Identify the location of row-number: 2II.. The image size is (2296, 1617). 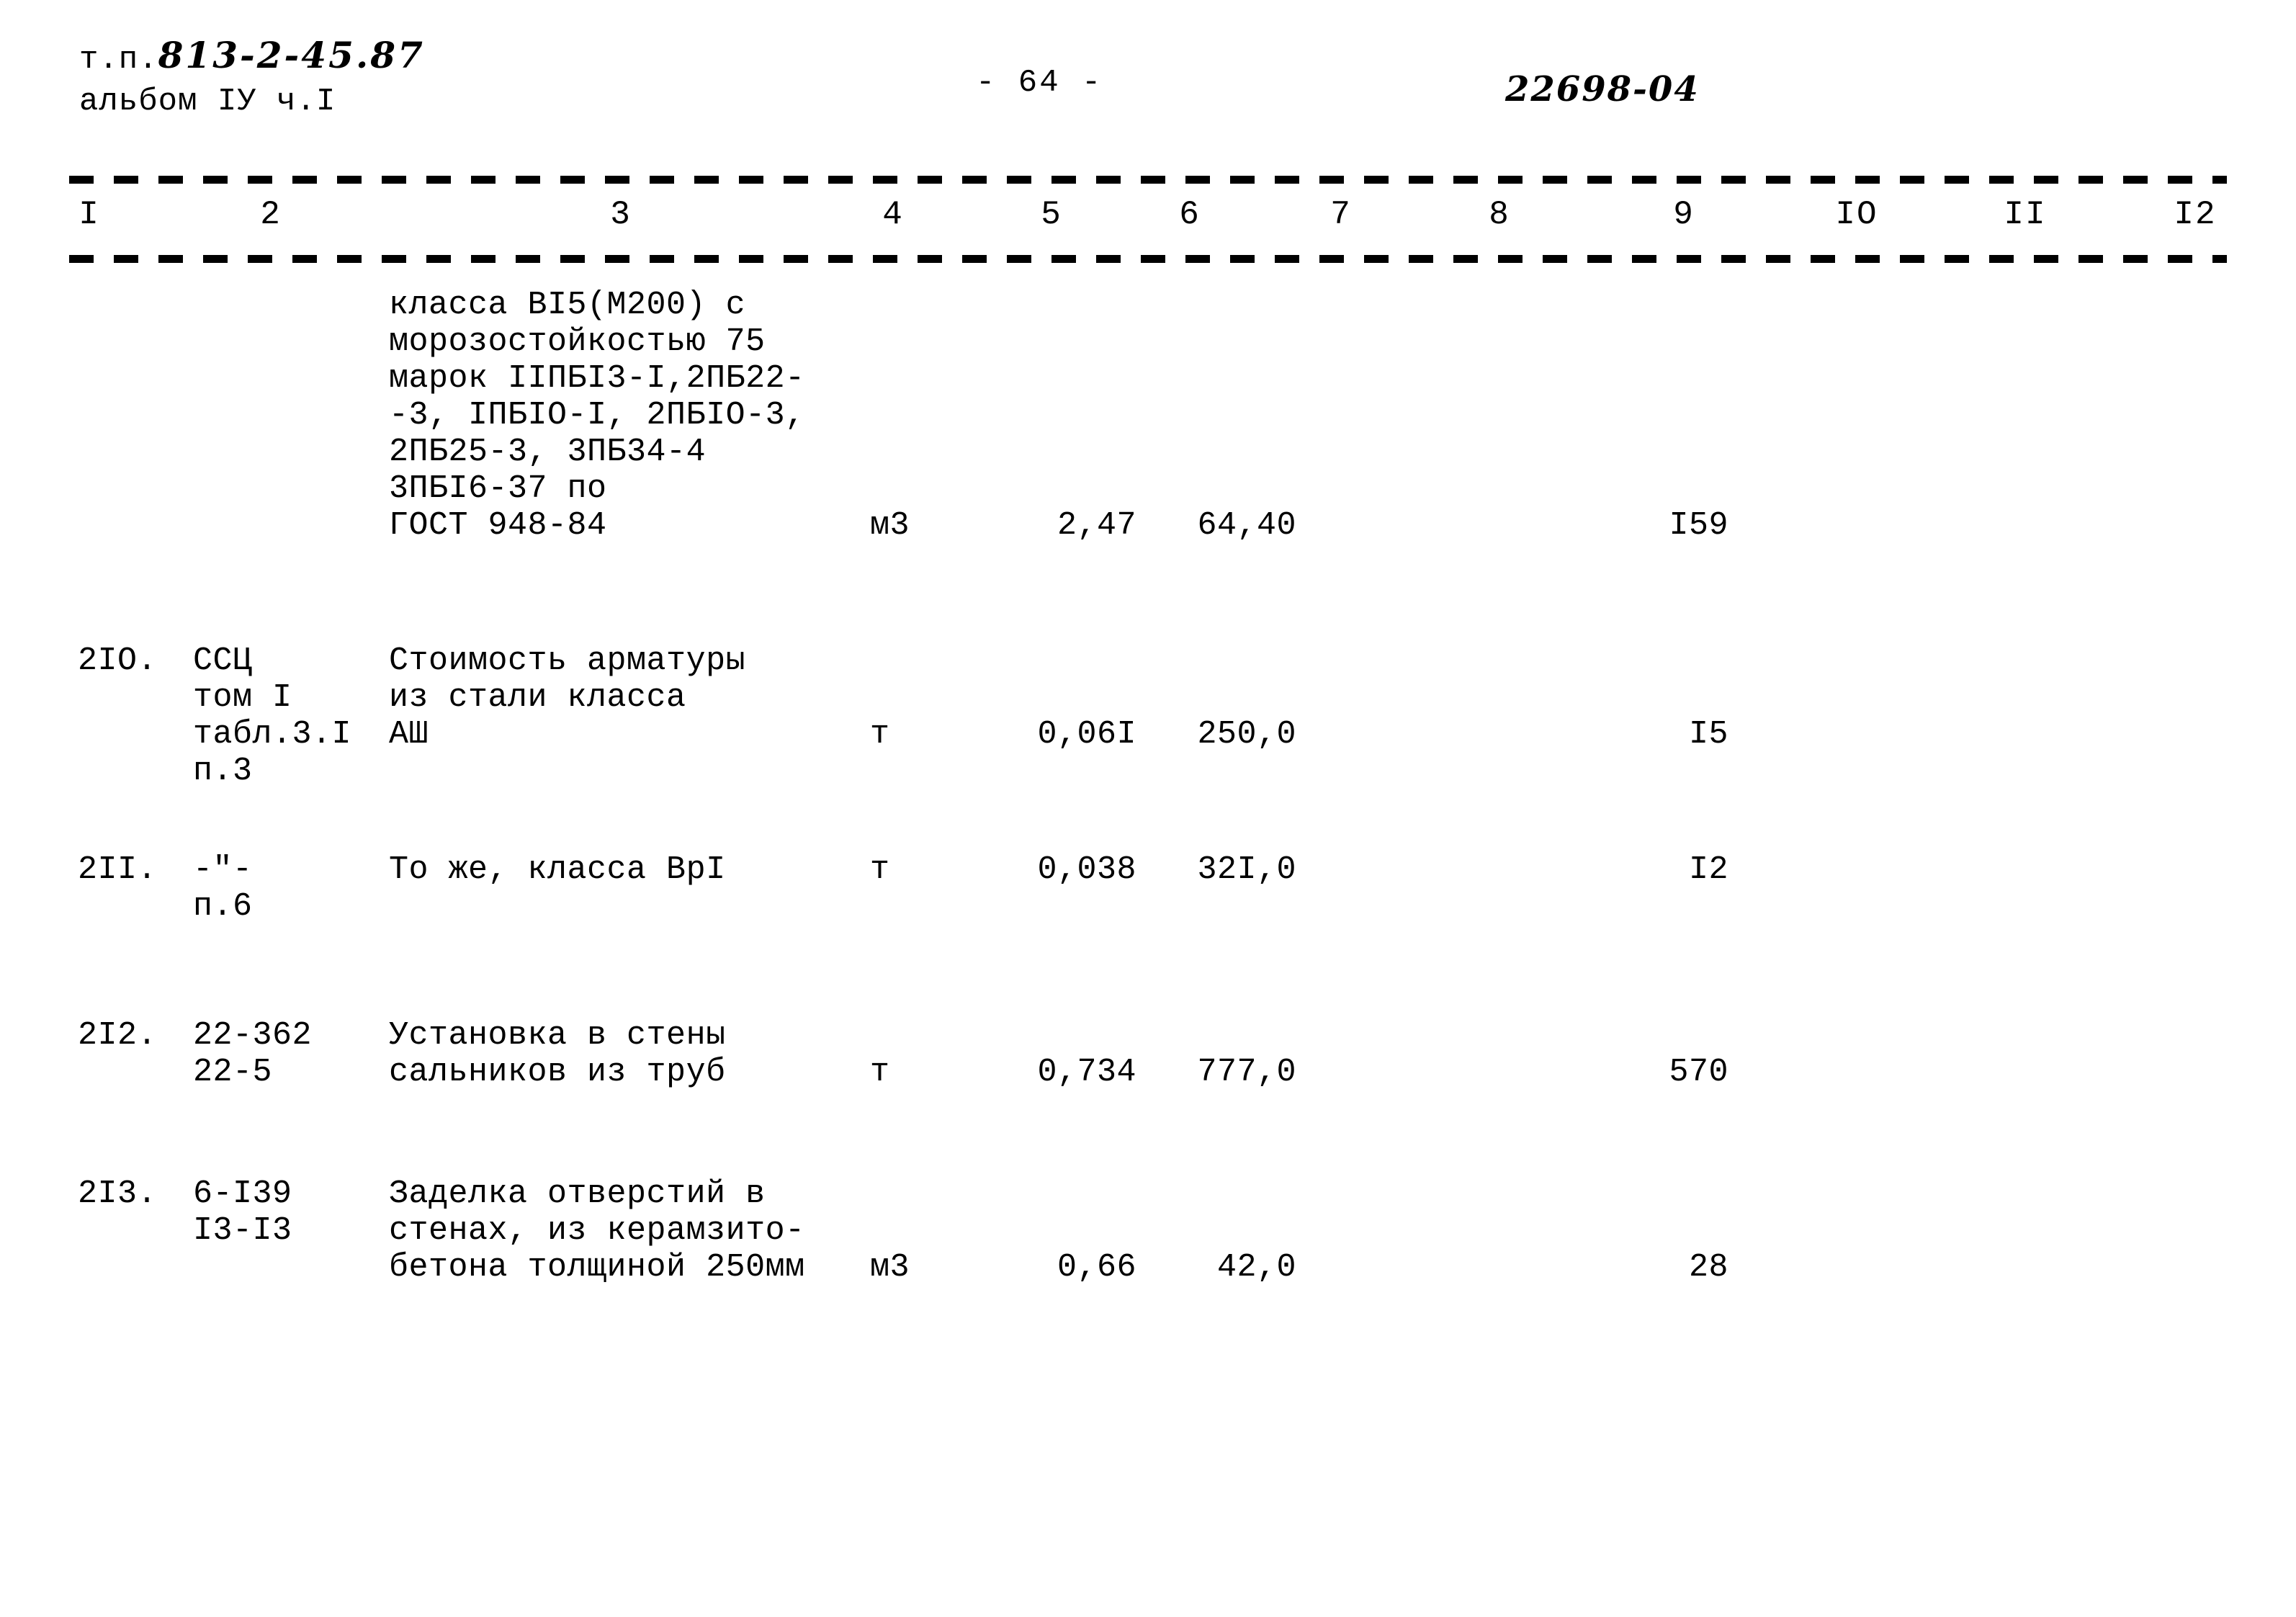
(118, 869).